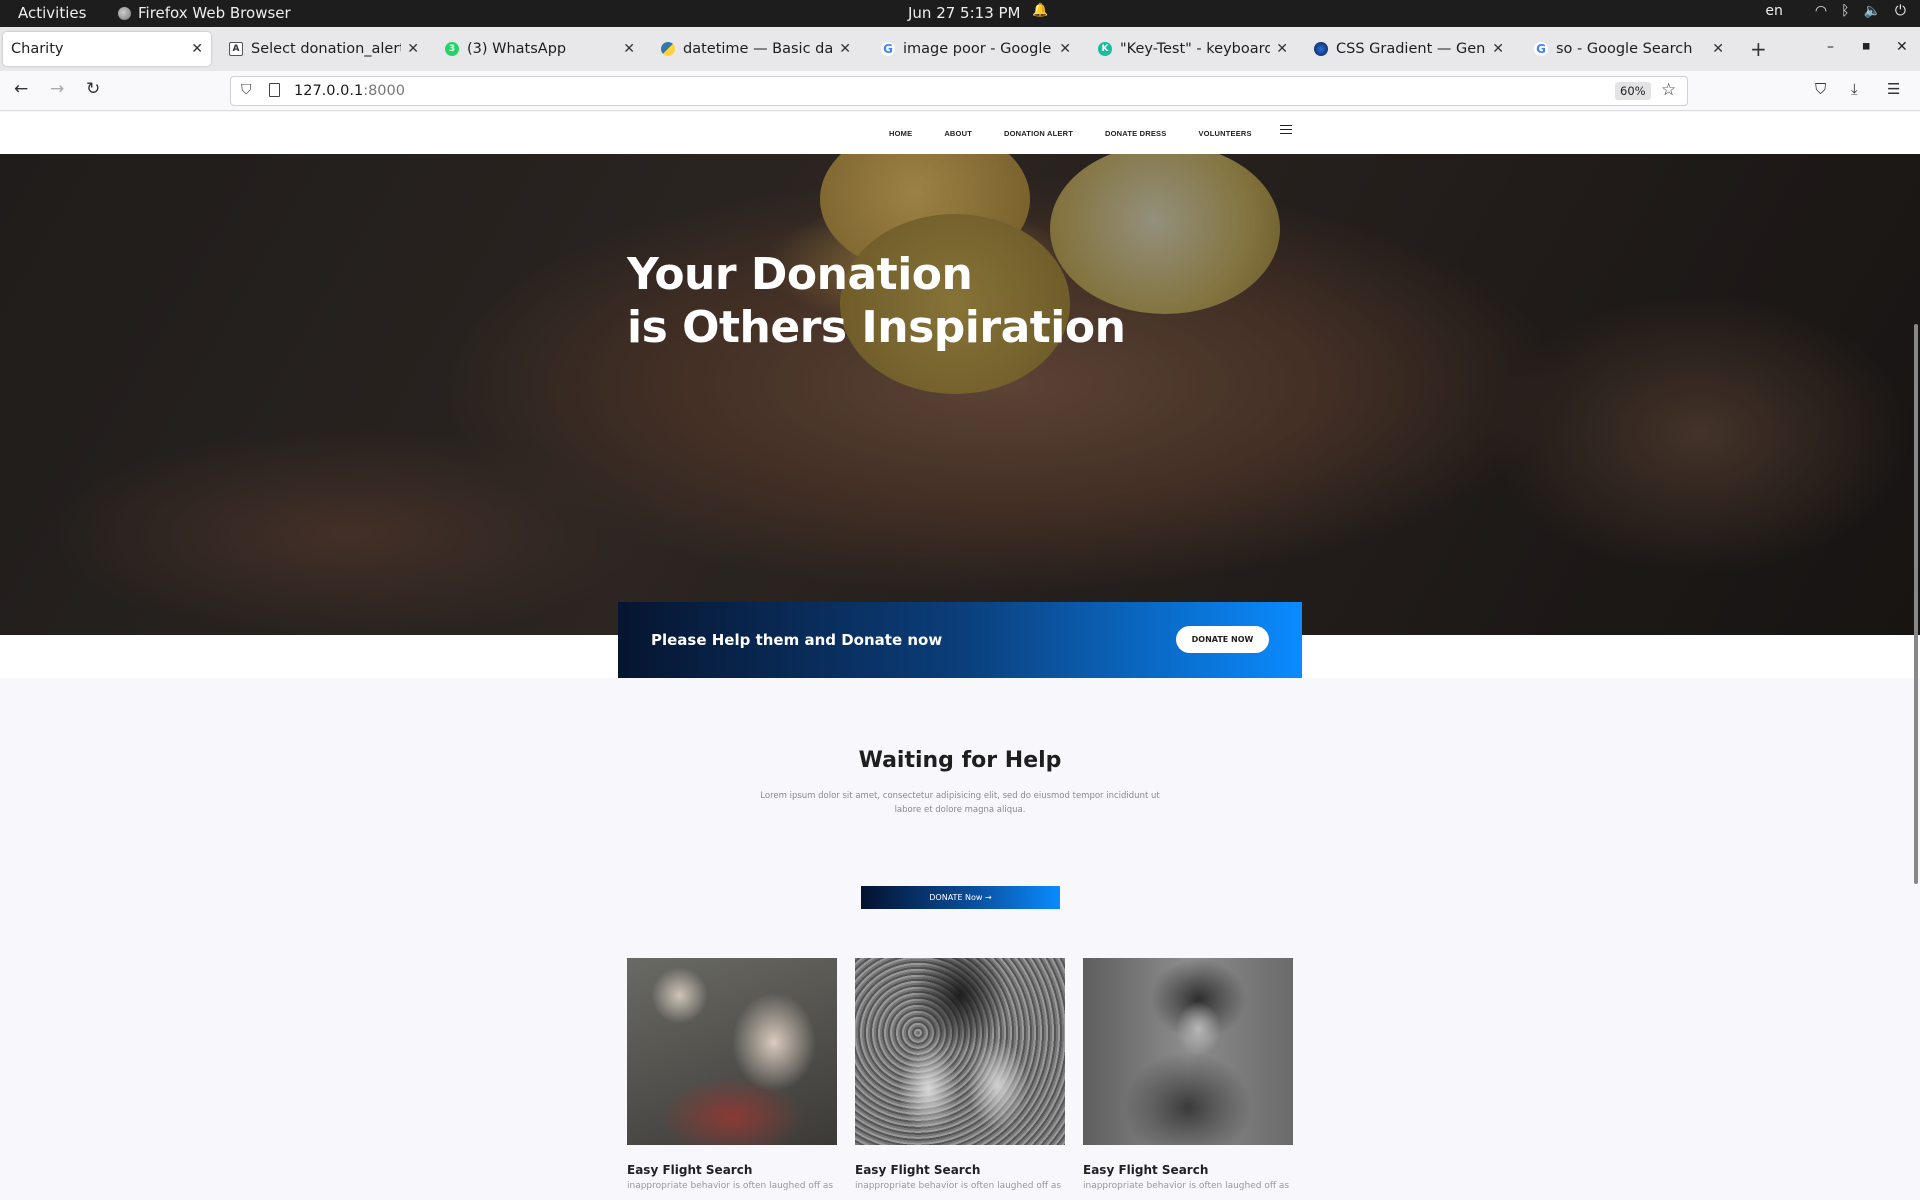 The image size is (1920, 1200). What do you see at coordinates (1872, 11) in the screenshot?
I see `volume-icon: 🔈` at bounding box center [1872, 11].